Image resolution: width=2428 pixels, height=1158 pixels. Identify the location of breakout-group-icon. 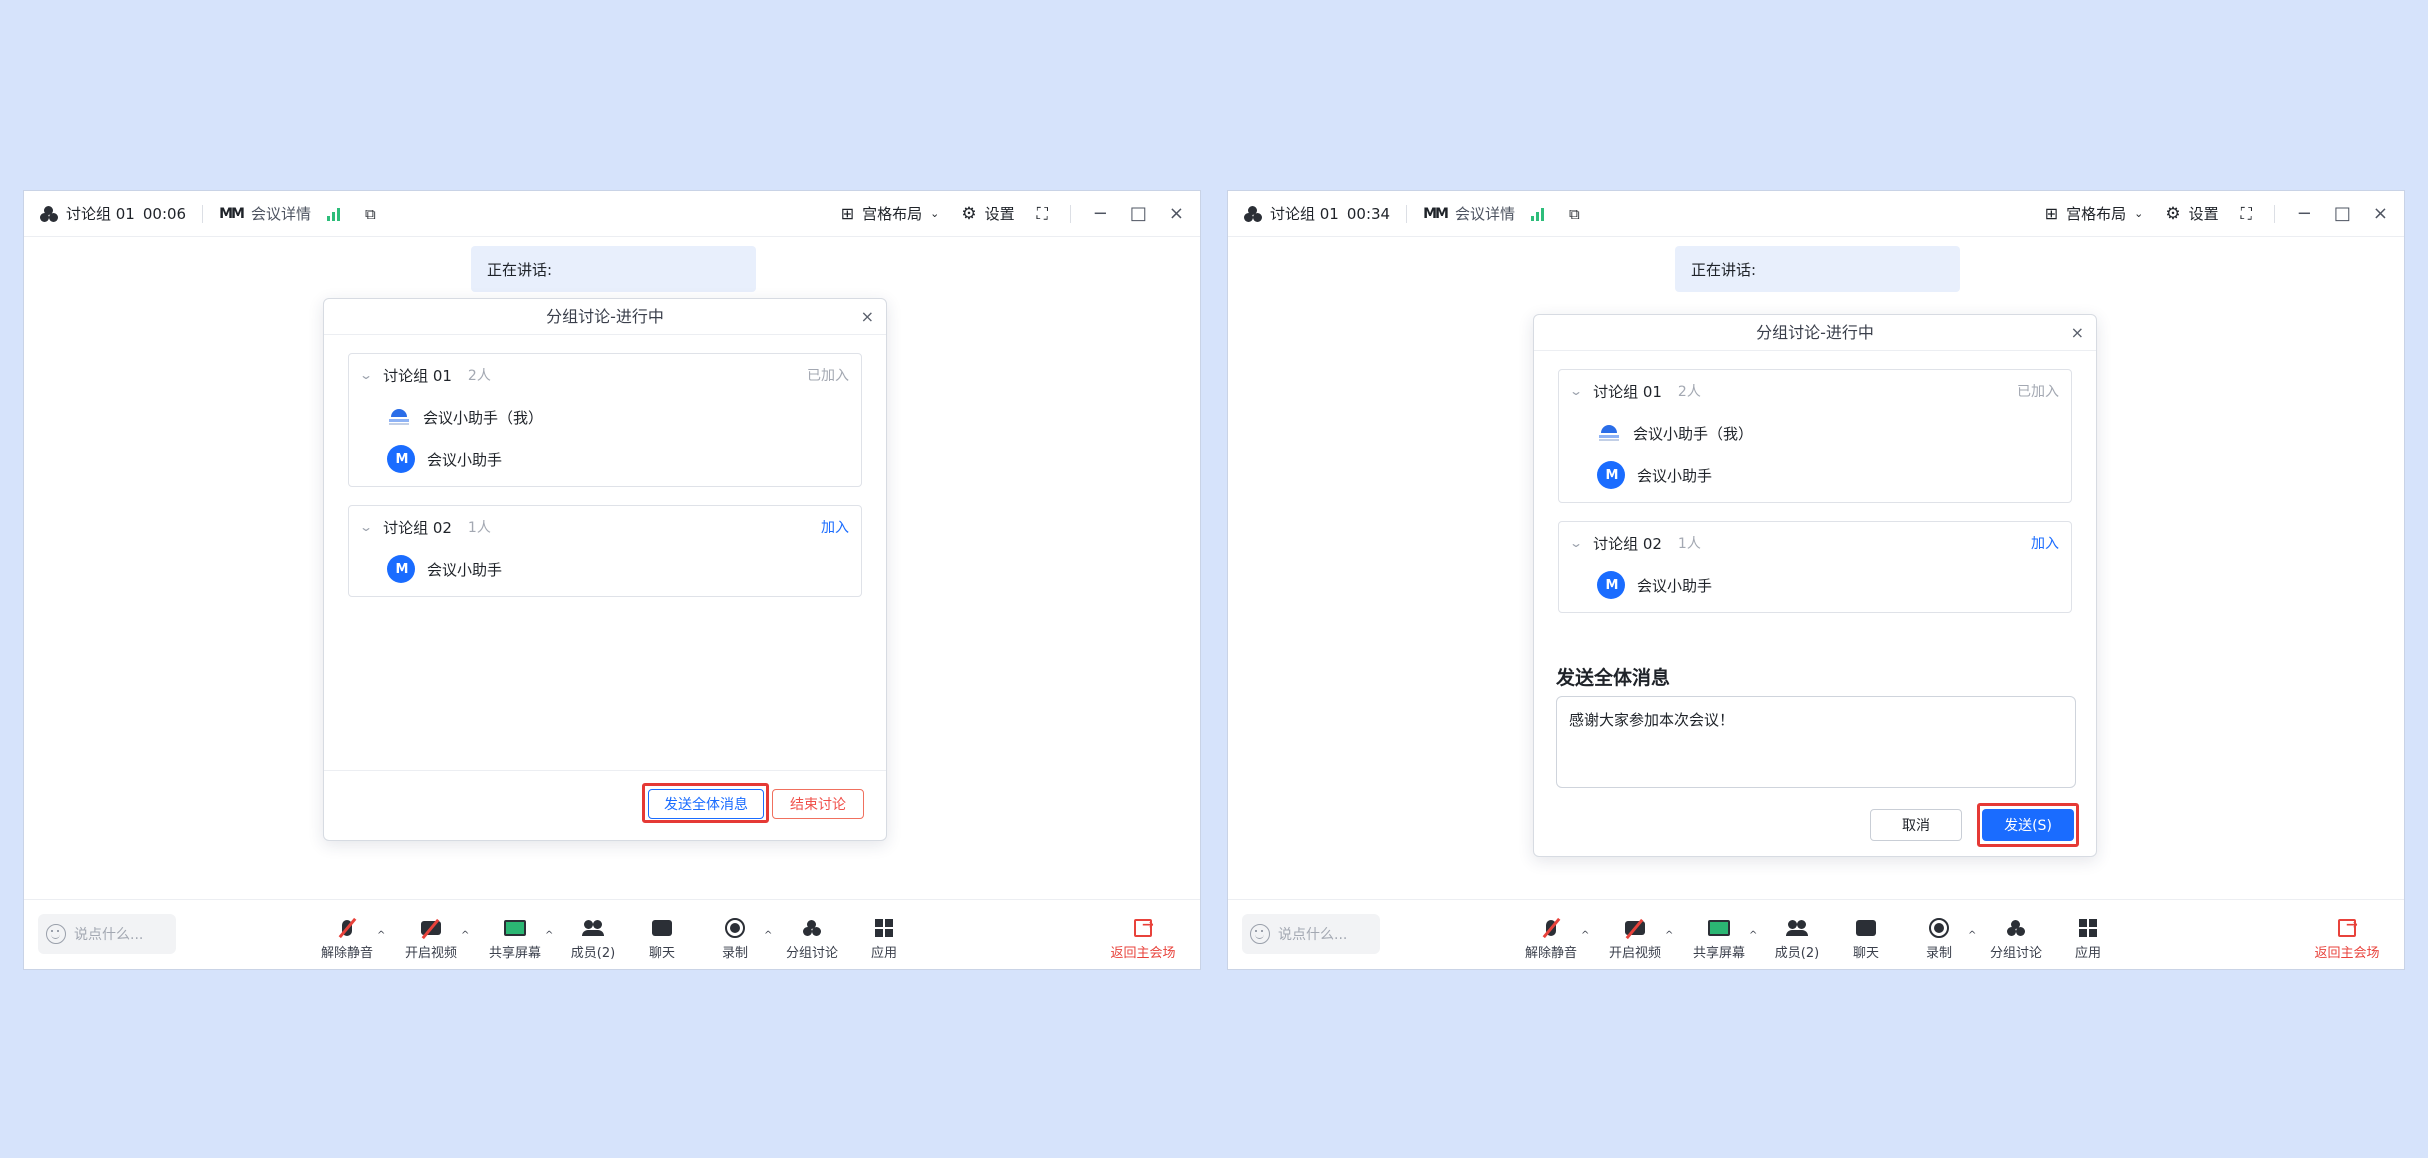
(2016, 928).